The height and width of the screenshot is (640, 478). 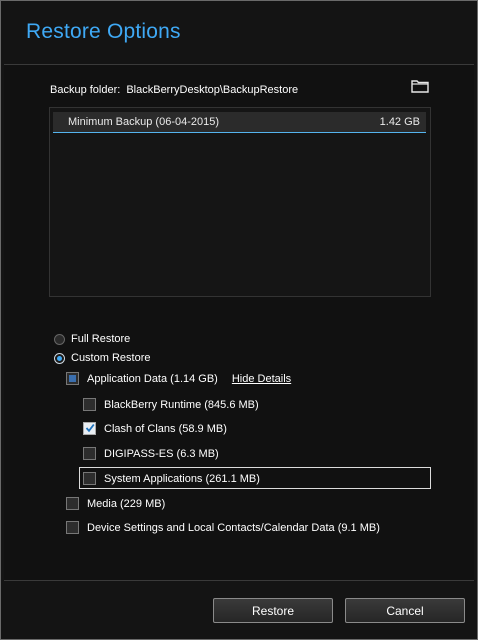 I want to click on backup-name: Minimum Backup (06-04-2015), so click(x=144, y=122).